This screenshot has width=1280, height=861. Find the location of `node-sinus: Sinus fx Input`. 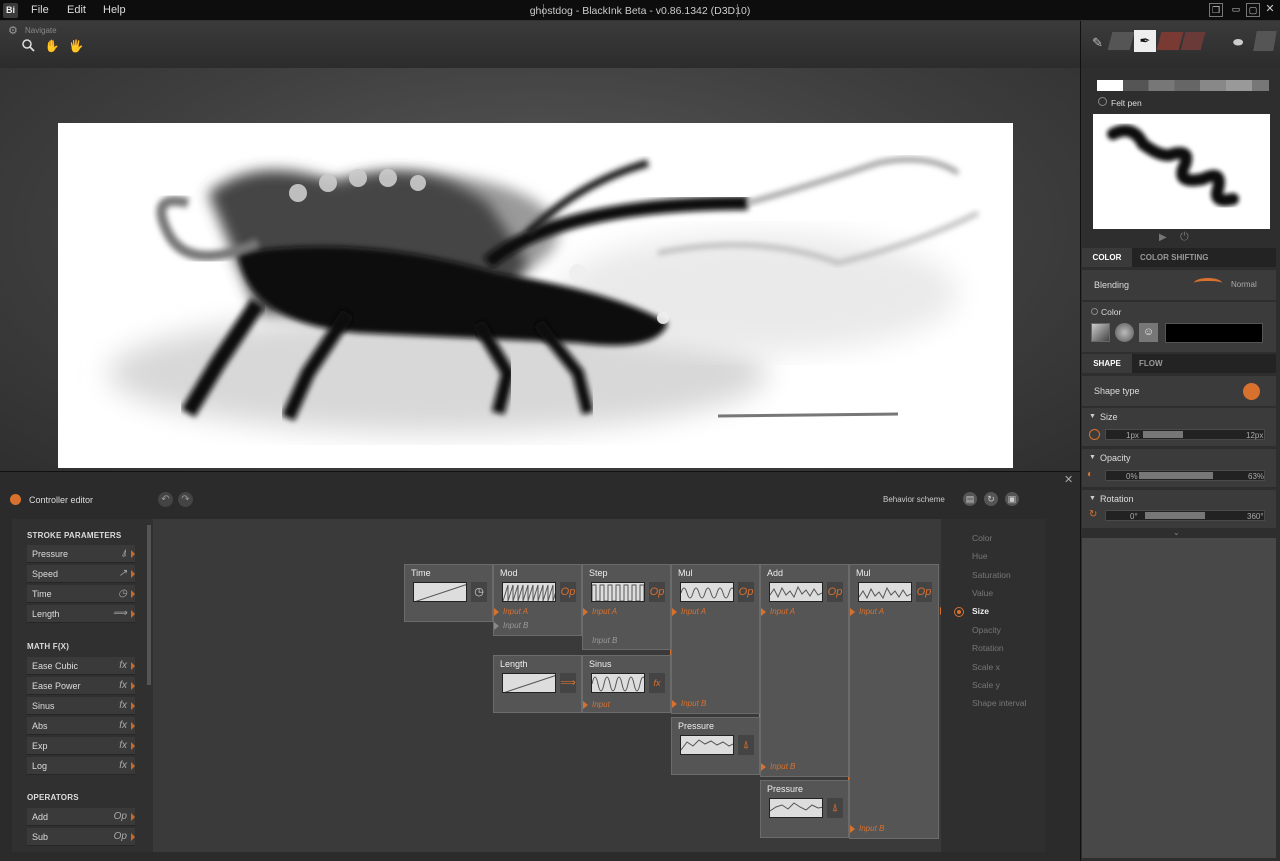

node-sinus: Sinus fx Input is located at coordinates (626, 684).